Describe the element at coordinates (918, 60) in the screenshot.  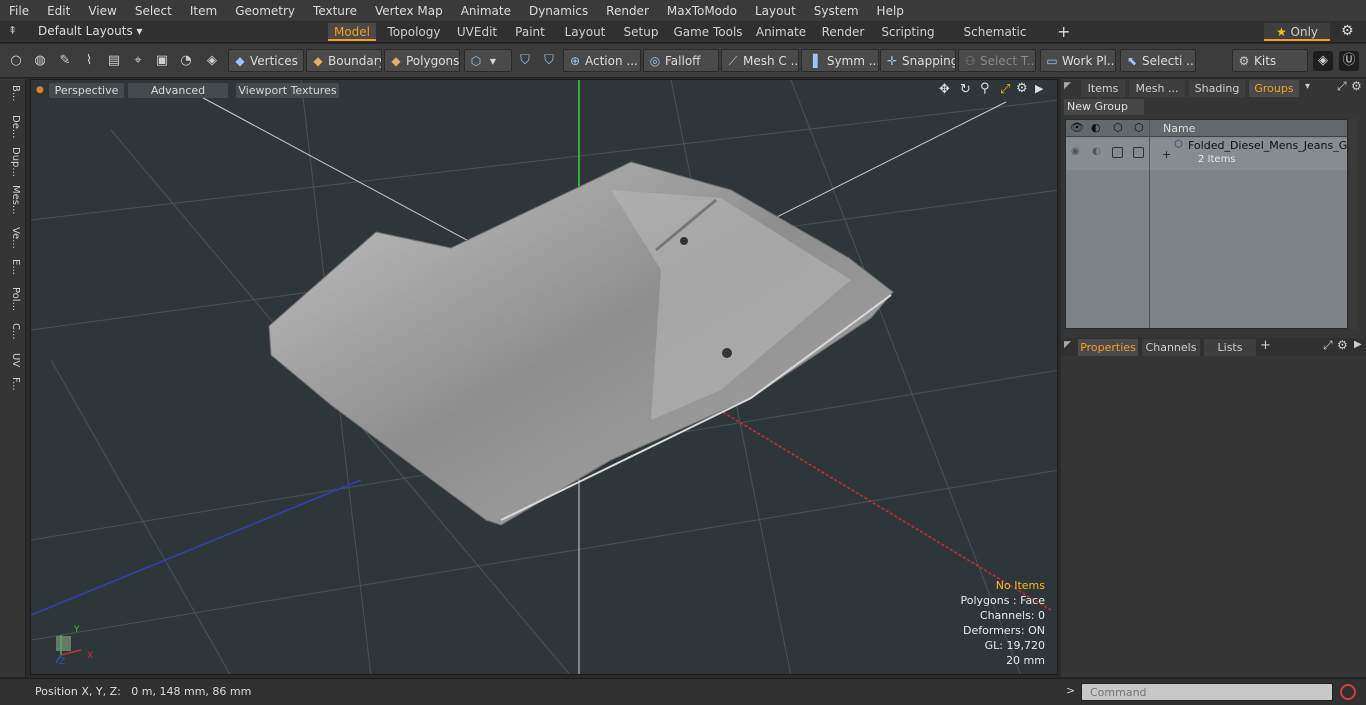
I see `snapping-button: ✛ Snapping` at that location.